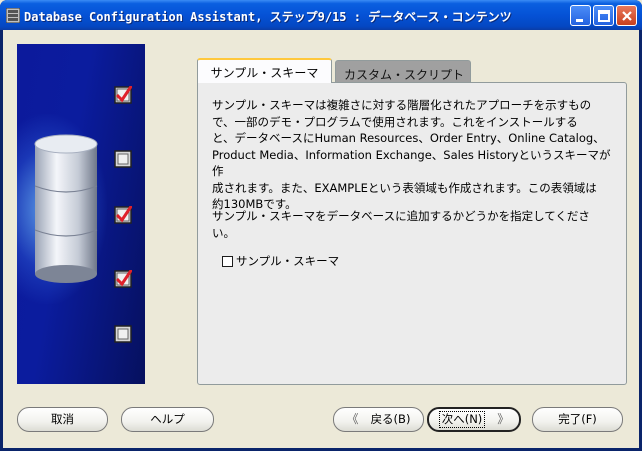 Image resolution: width=642 pixels, height=451 pixels. What do you see at coordinates (223, 232) in the screenshot?
I see `prompt-line: い。` at bounding box center [223, 232].